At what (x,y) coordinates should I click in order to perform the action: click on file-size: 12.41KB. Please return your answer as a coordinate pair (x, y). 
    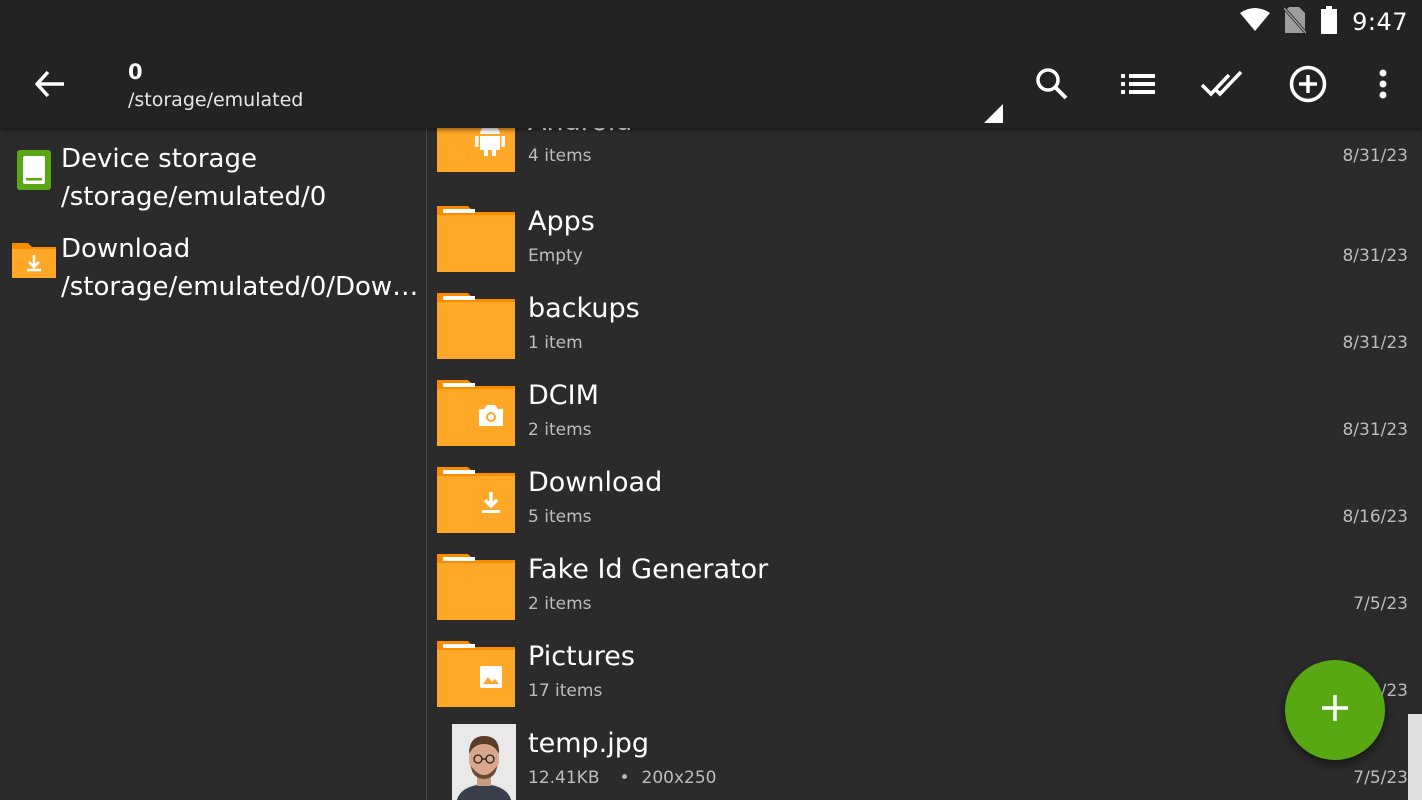
    Looking at the image, I should click on (564, 778).